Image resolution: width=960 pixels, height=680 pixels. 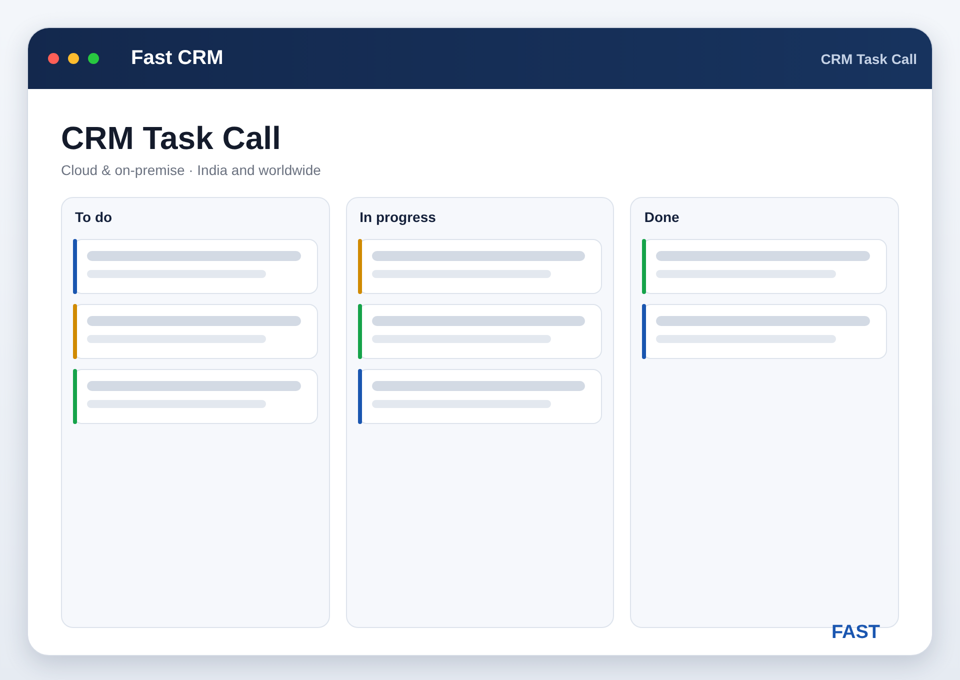 I want to click on column-title: Done, so click(x=662, y=217).